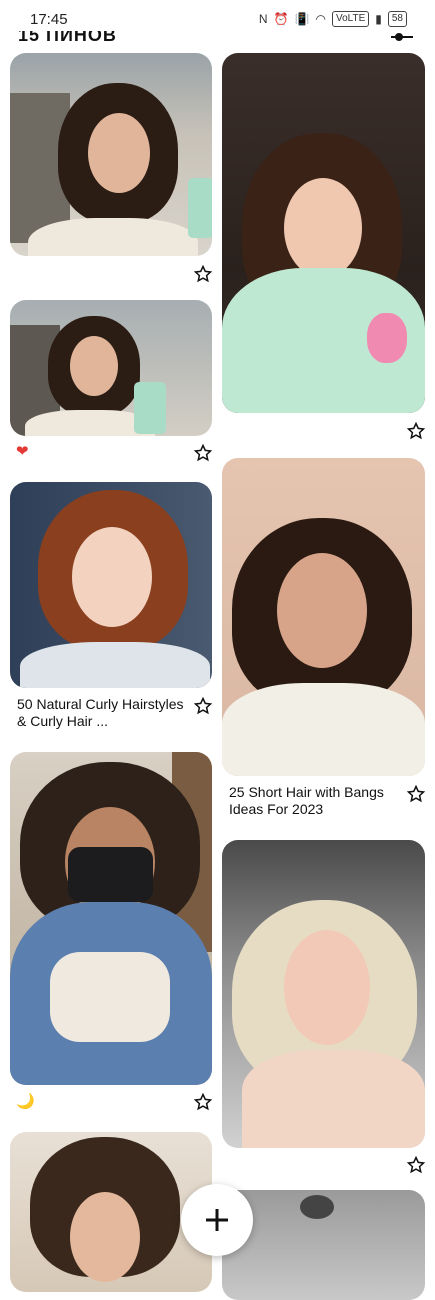  What do you see at coordinates (350, 19) in the screenshot?
I see `volte-icon: VoLTE` at bounding box center [350, 19].